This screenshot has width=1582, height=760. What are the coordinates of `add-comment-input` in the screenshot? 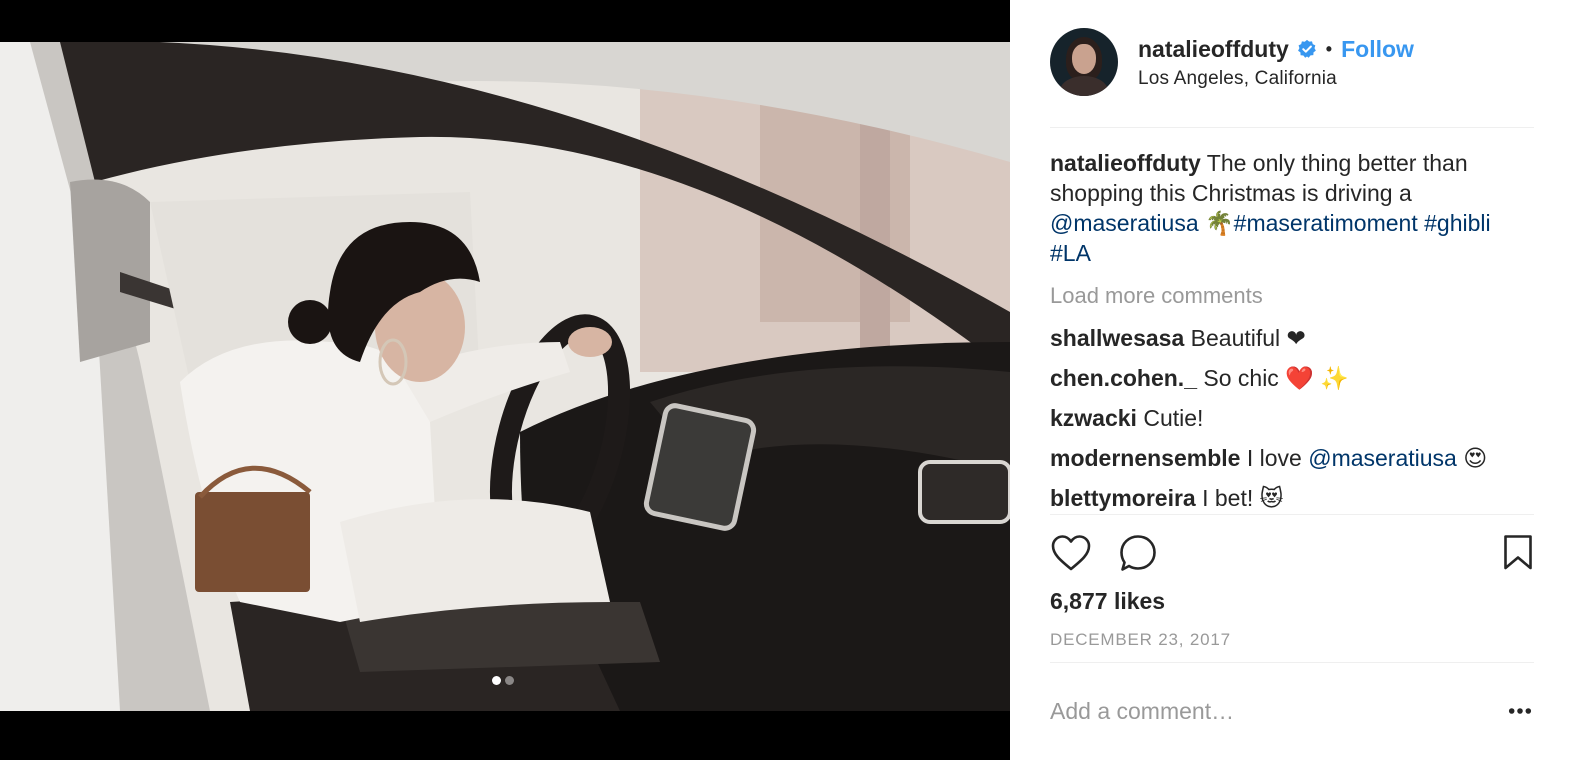 It's located at (1260, 711).